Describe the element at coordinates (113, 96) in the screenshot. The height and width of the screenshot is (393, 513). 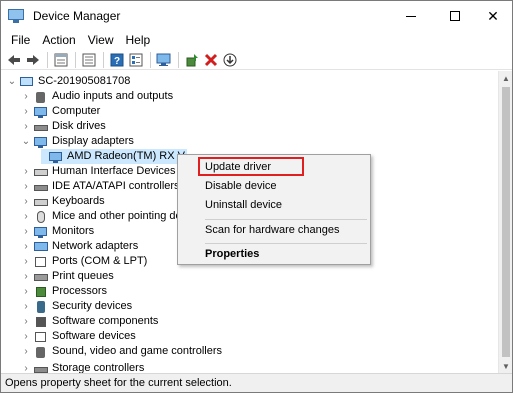
I see `tree-item-label: Audio inputs and outputs` at that location.